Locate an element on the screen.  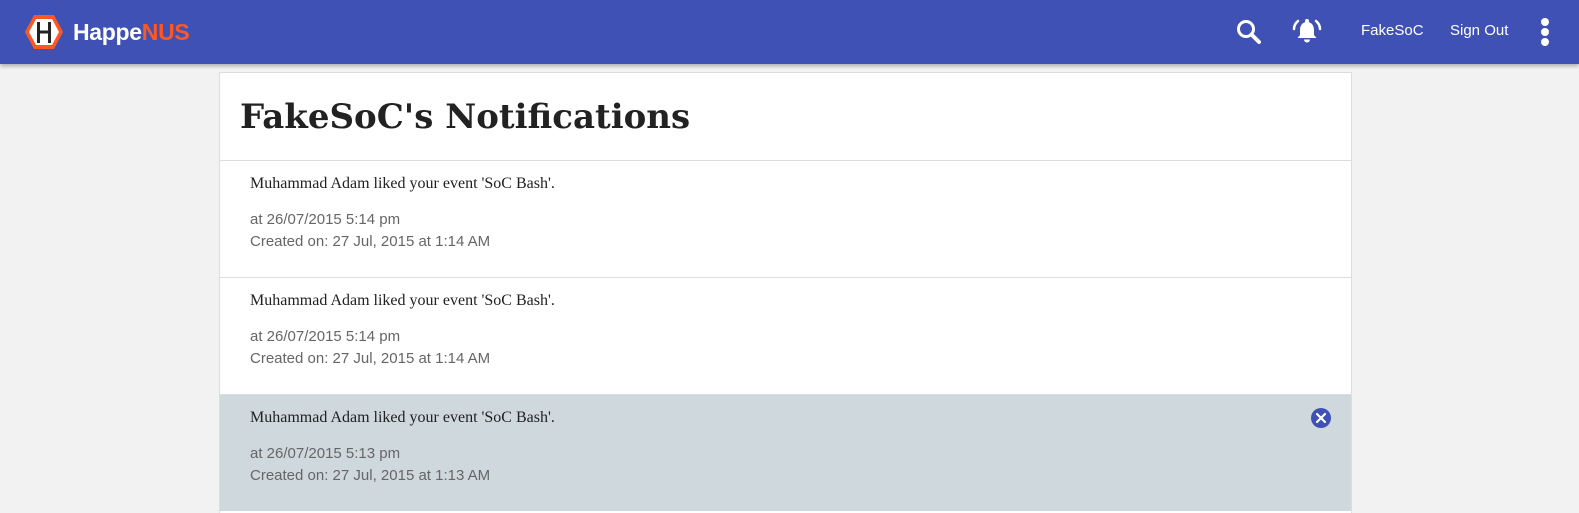
brand-name-part2: NUS is located at coordinates (165, 31).